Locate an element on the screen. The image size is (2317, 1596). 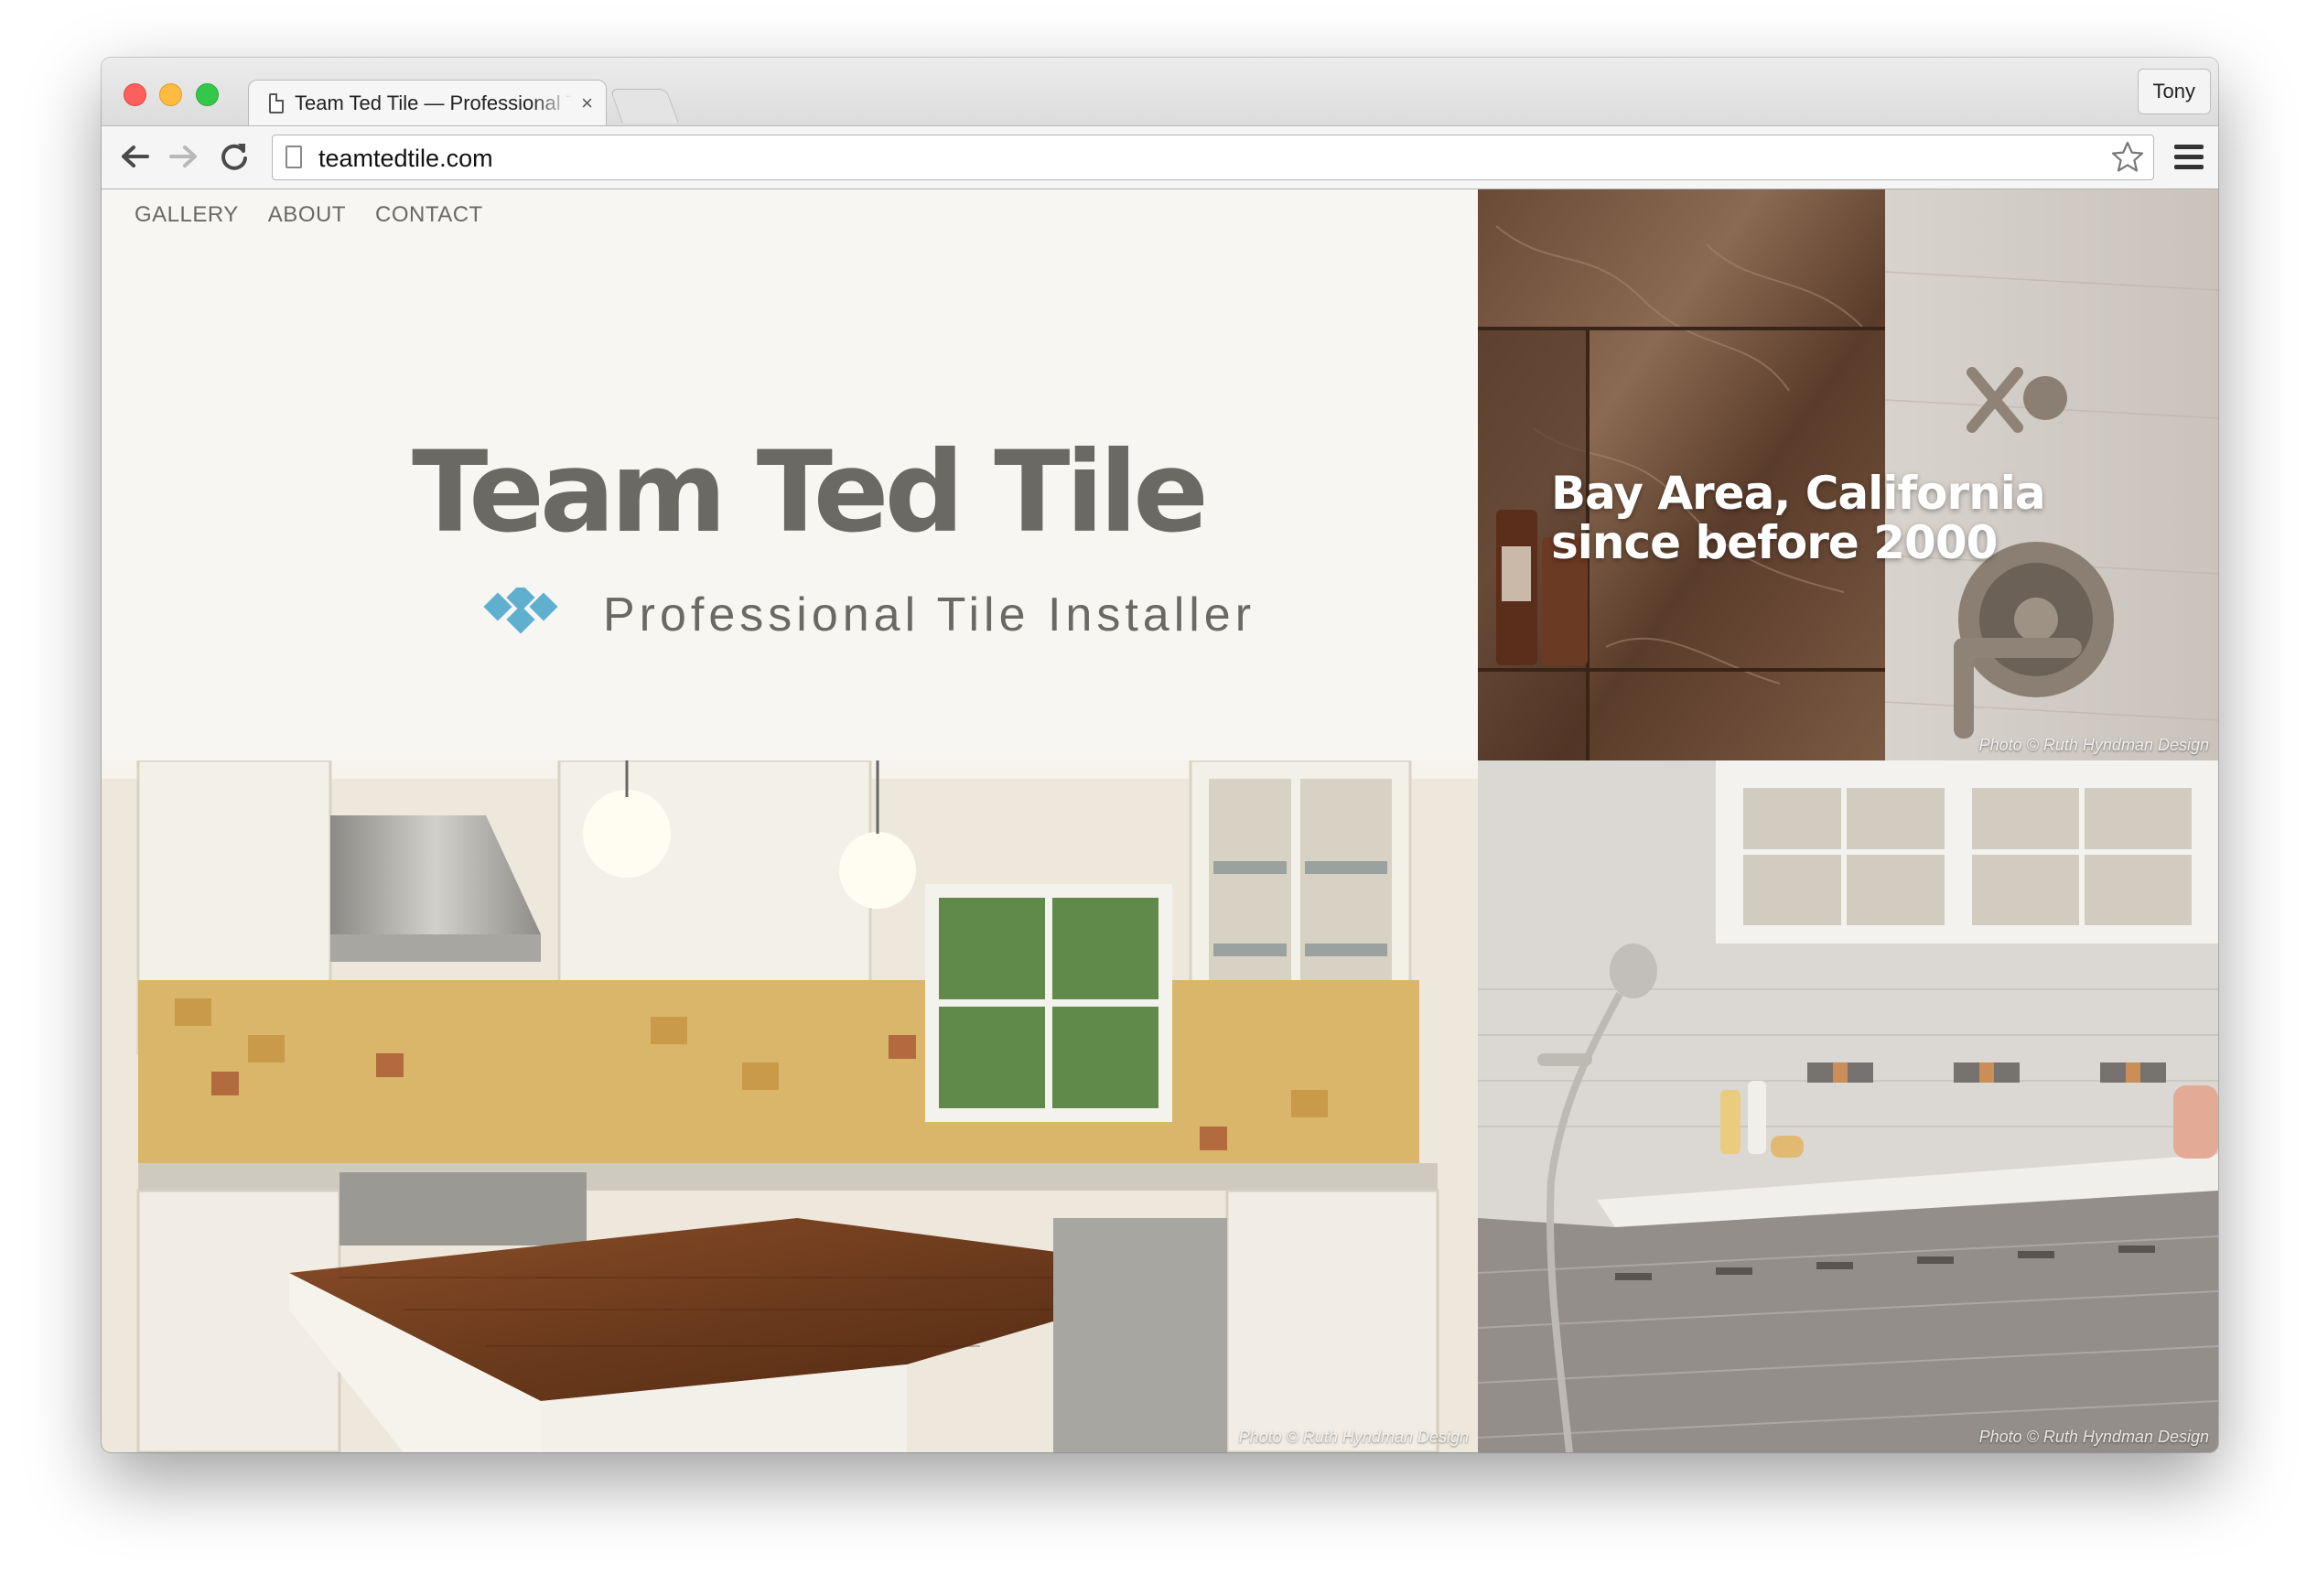
overlay-line-location: Bay Area, California is located at coordinates (1799, 493).